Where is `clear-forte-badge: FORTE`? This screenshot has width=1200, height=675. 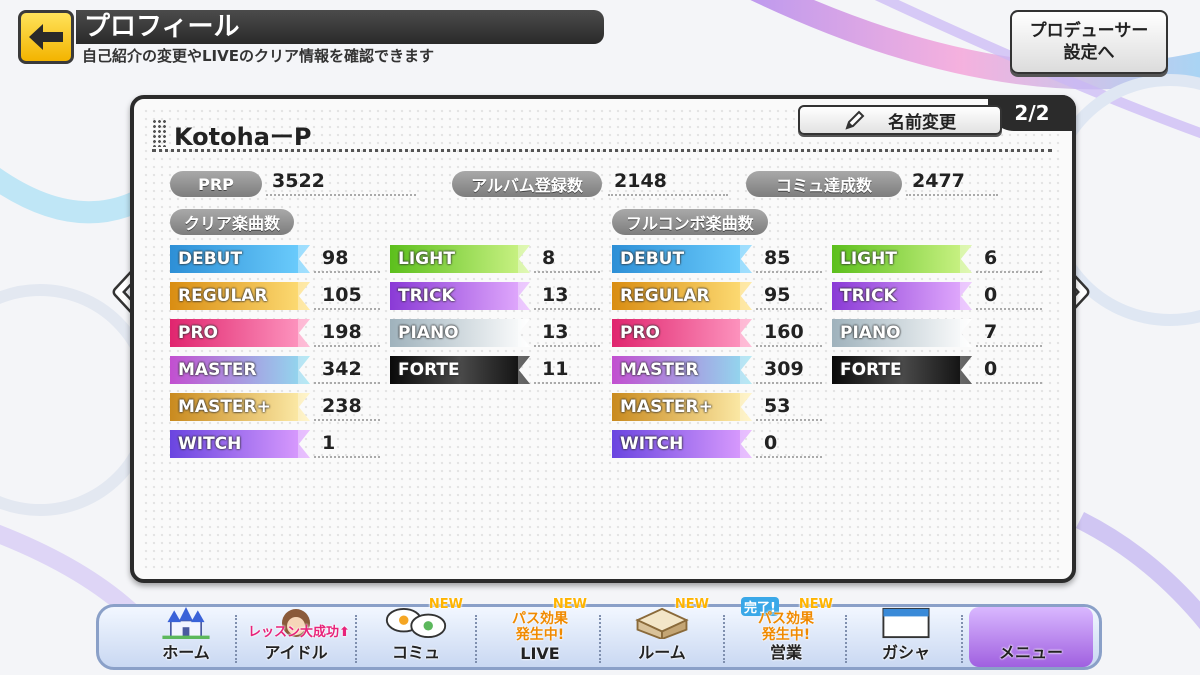
clear-forte-badge: FORTE is located at coordinates (460, 370).